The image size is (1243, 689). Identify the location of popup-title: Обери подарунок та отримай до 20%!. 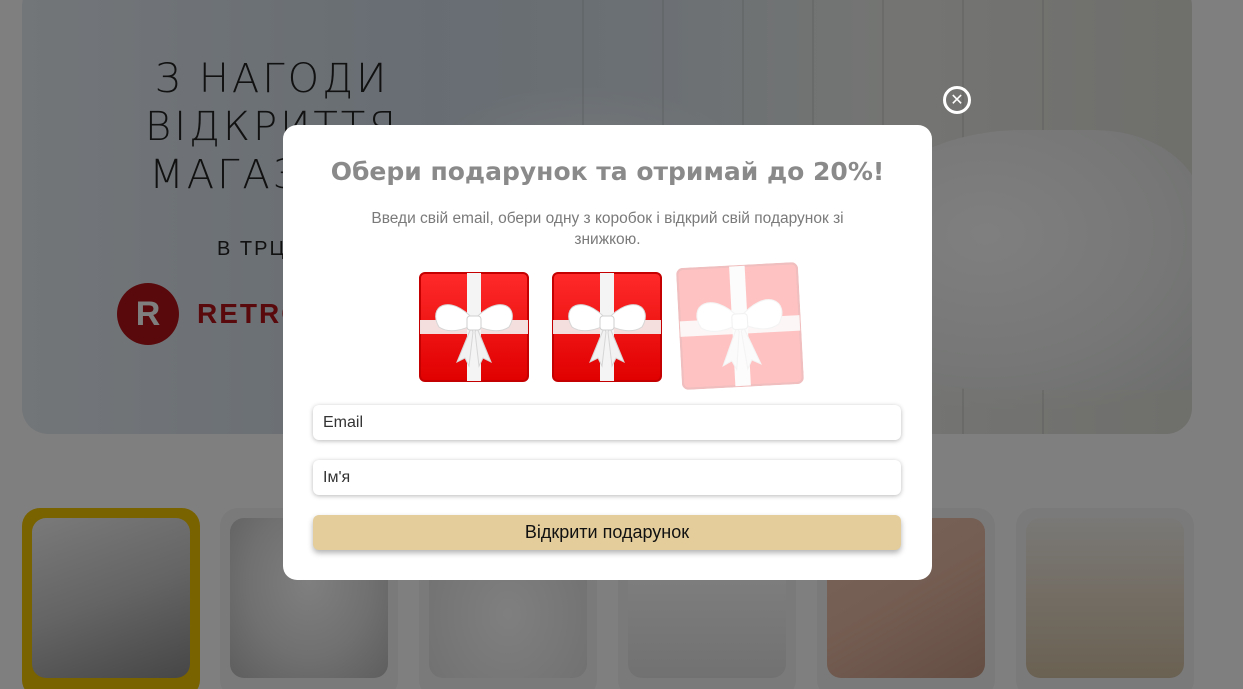
(607, 171).